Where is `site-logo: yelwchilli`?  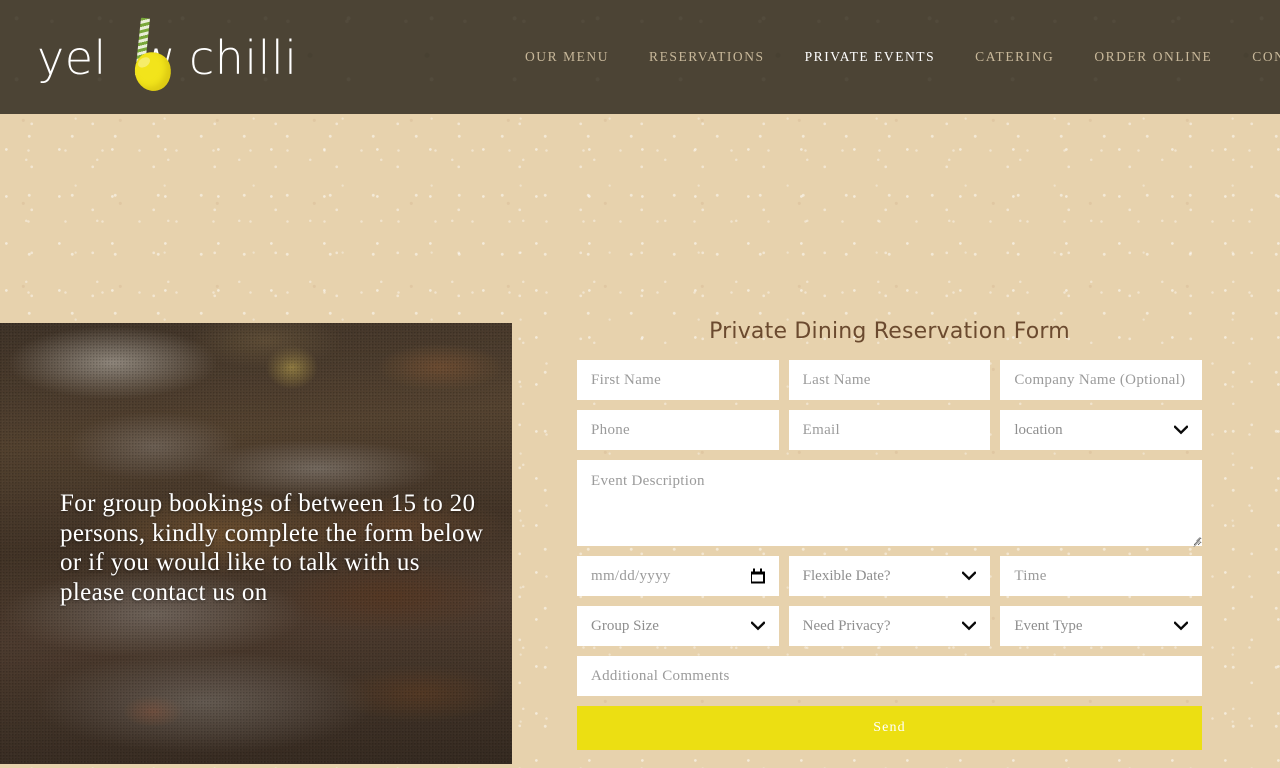 site-logo: yelwchilli is located at coordinates (167, 57).